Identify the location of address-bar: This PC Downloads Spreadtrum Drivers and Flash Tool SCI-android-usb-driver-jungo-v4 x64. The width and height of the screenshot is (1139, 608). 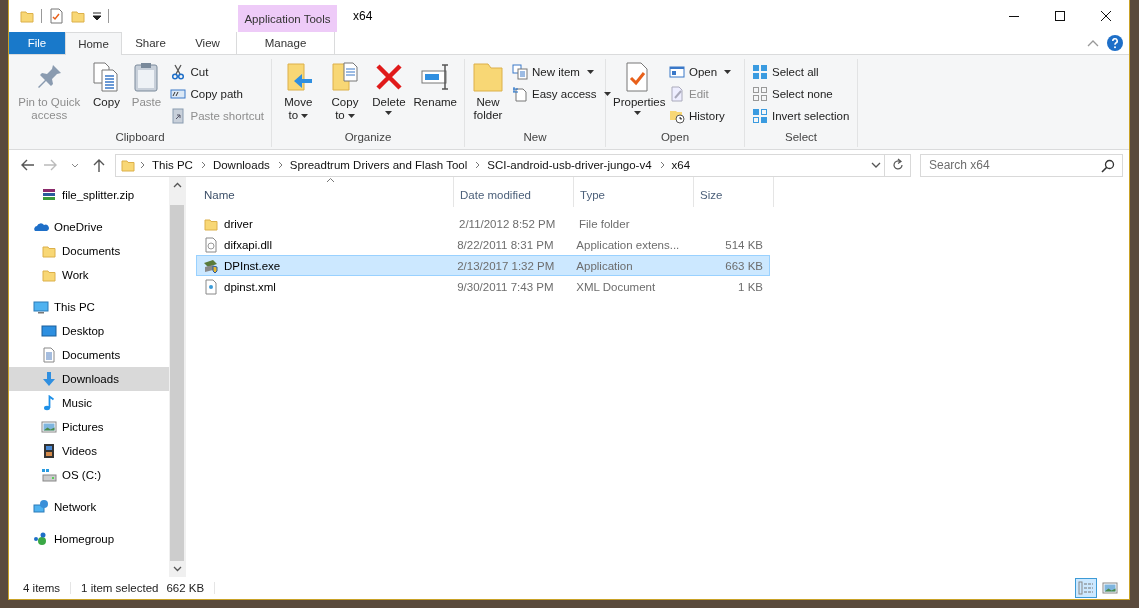
(500, 165).